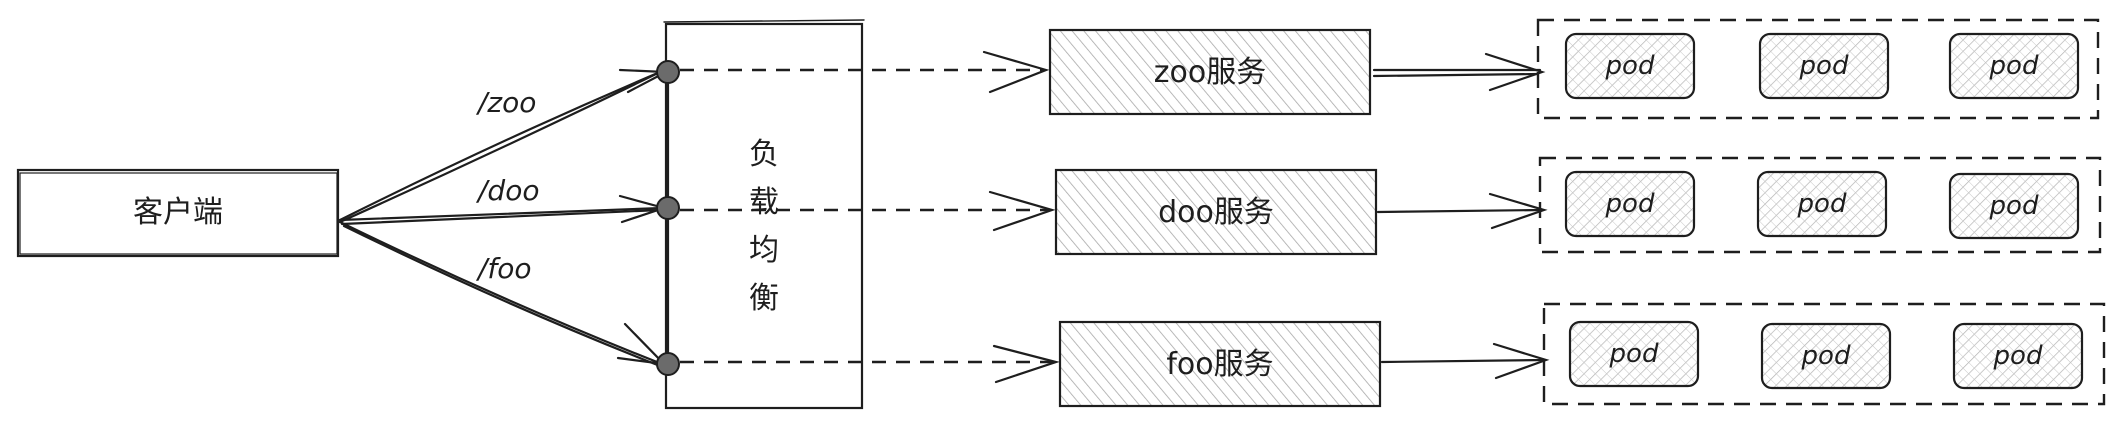  I want to click on route-arrow-doo, so click(501, 214).